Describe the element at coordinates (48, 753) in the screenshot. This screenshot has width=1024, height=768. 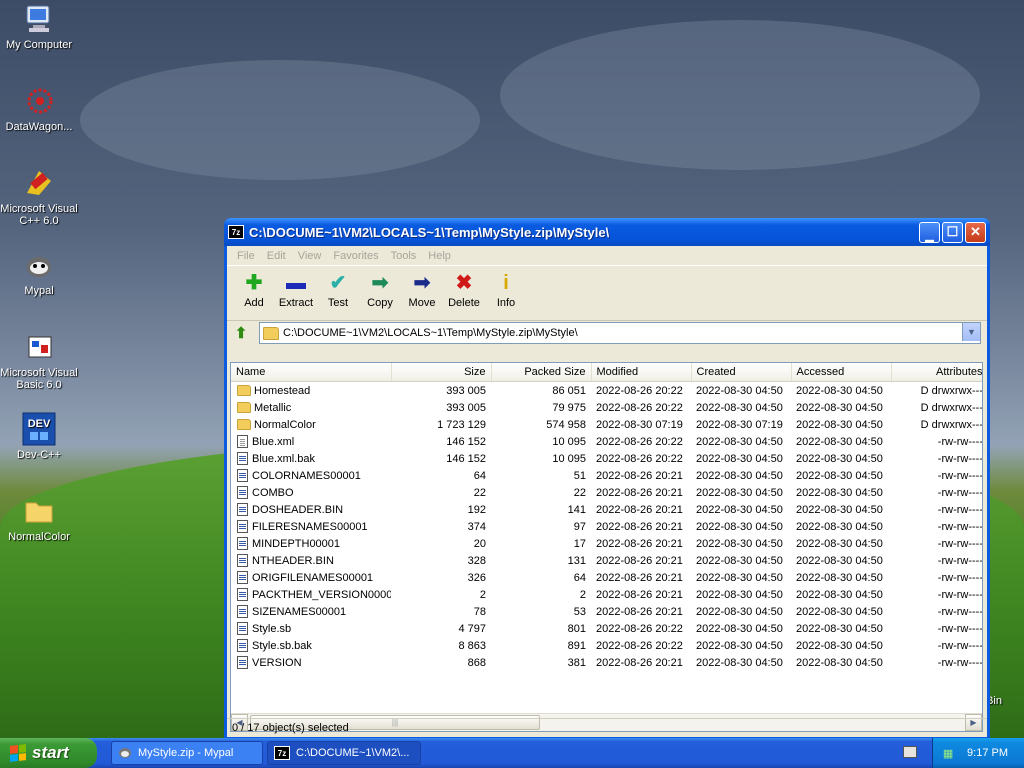
I see `start-button: start` at that location.